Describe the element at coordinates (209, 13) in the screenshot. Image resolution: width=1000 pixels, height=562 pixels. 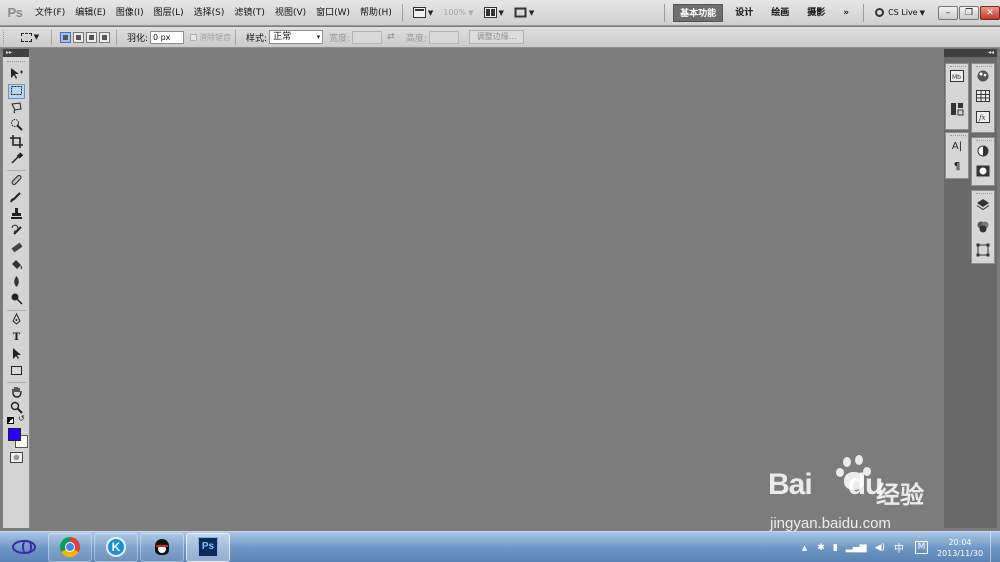
I see `menu-select: 选择(S)` at that location.